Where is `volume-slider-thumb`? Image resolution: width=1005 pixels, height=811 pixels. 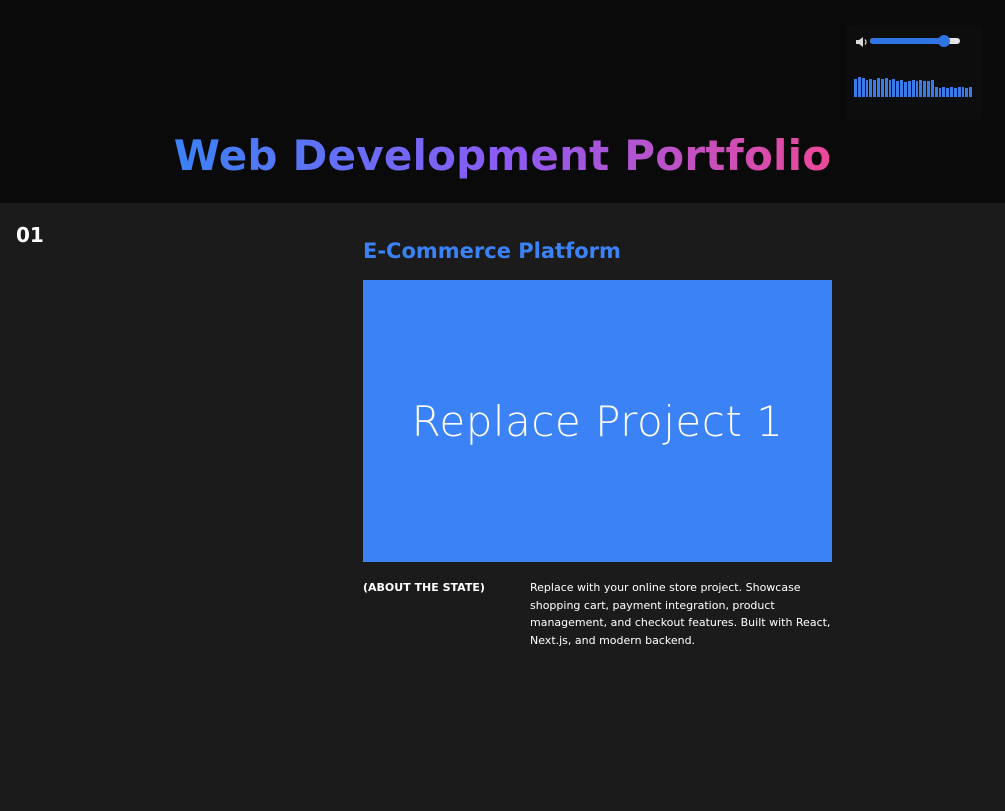
volume-slider-thumb is located at coordinates (943, 41).